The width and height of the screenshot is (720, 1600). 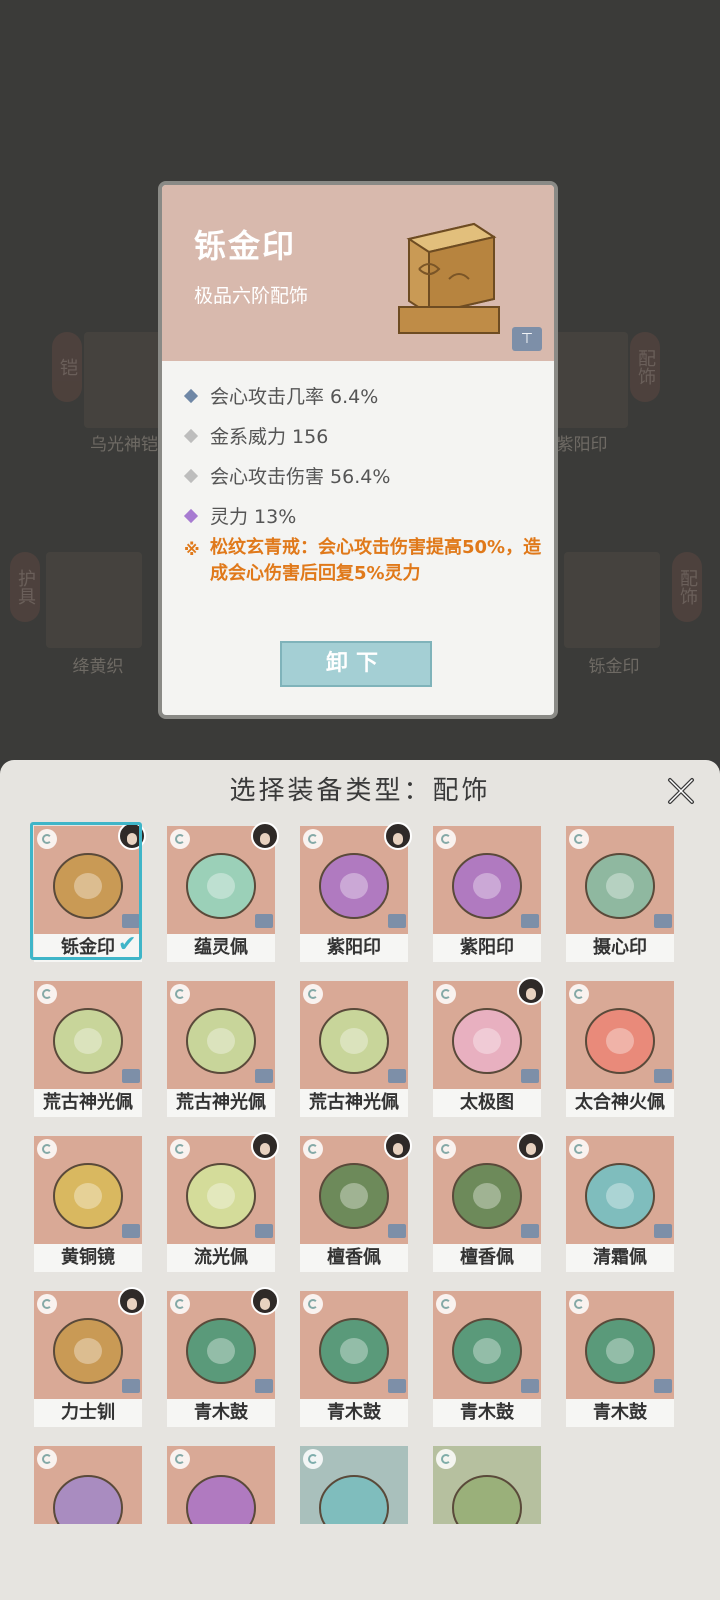 What do you see at coordinates (221, 948) in the screenshot?
I see `item-name: 蕴灵佩` at bounding box center [221, 948].